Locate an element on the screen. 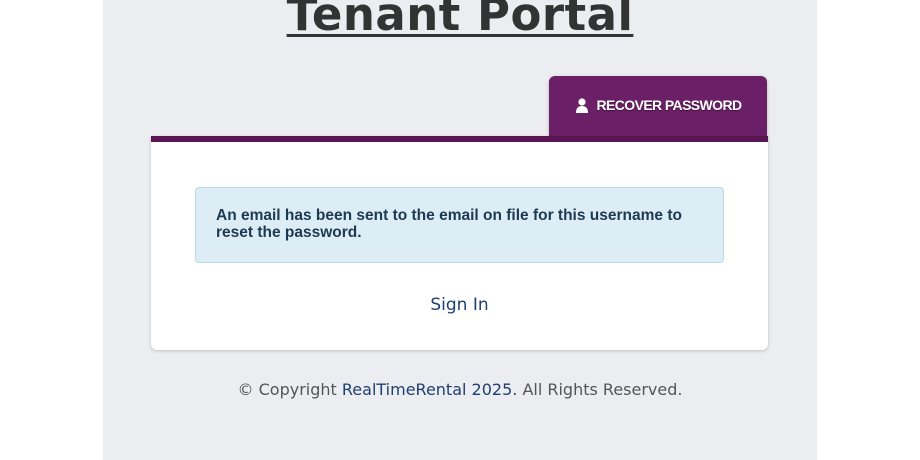 This screenshot has height=460, width=920. page-title-text: Tenant Portal is located at coordinates (460, 20).